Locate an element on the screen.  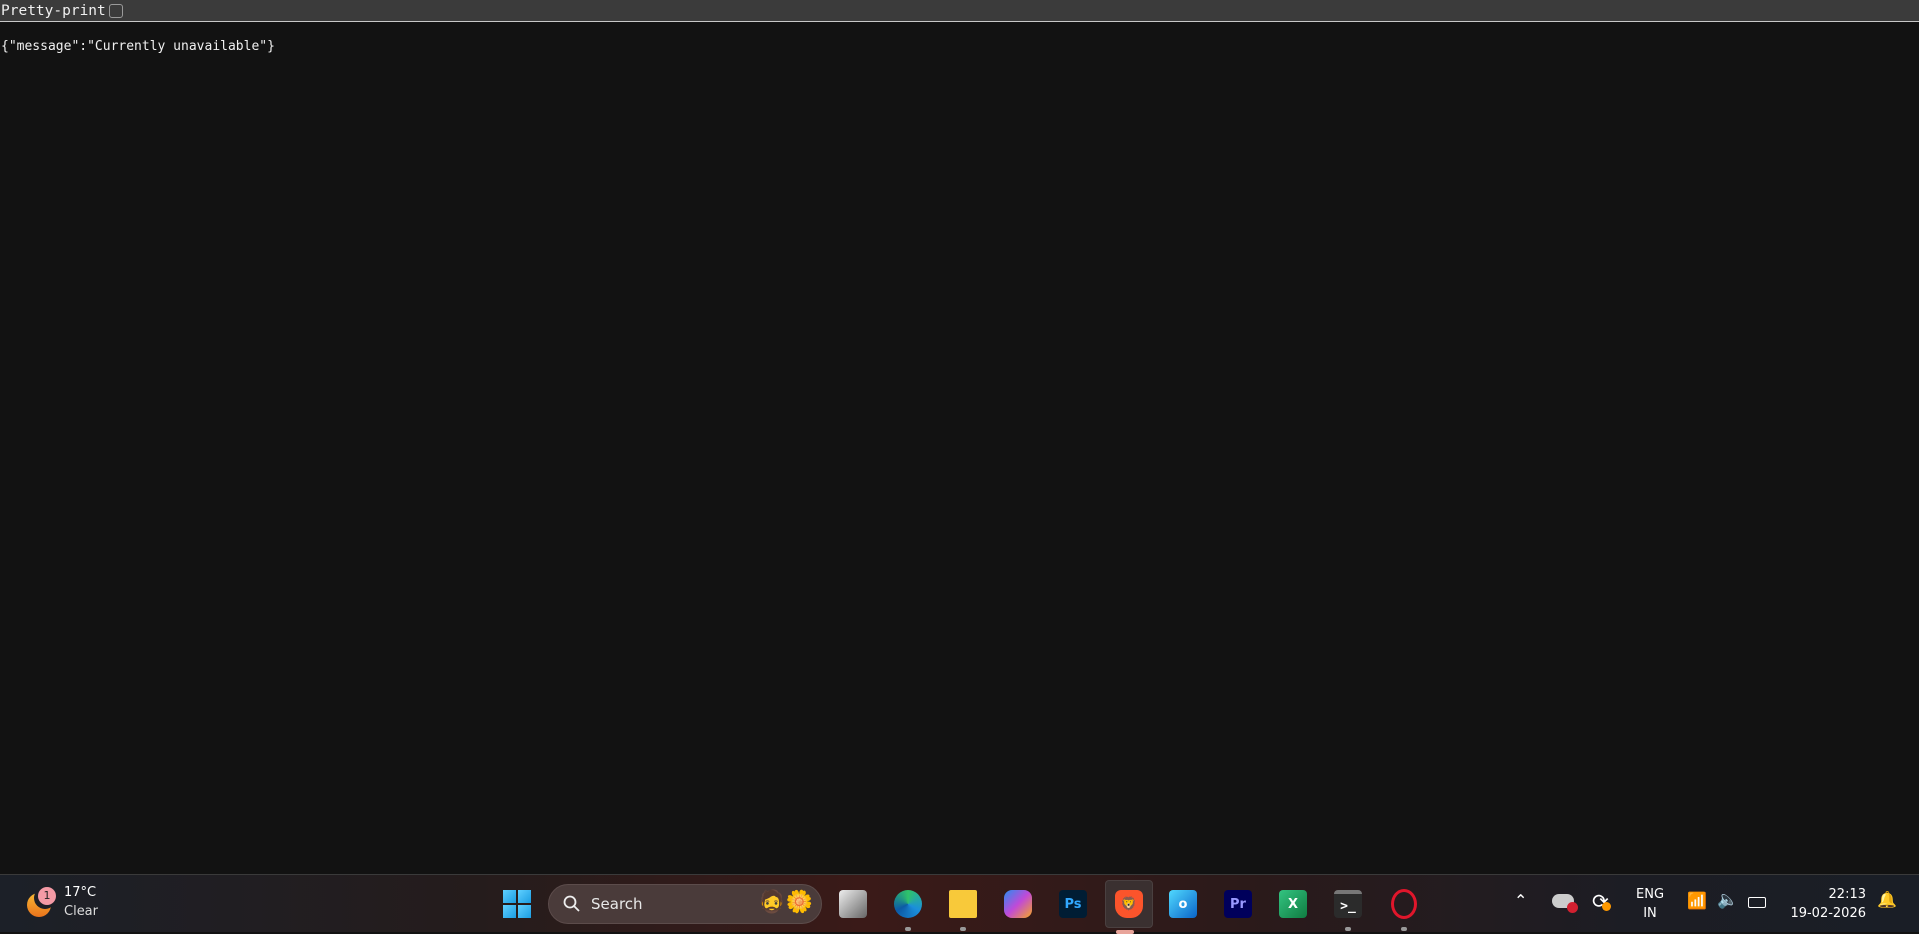
photoshop-button: Ps is located at coordinates (1073, 904).